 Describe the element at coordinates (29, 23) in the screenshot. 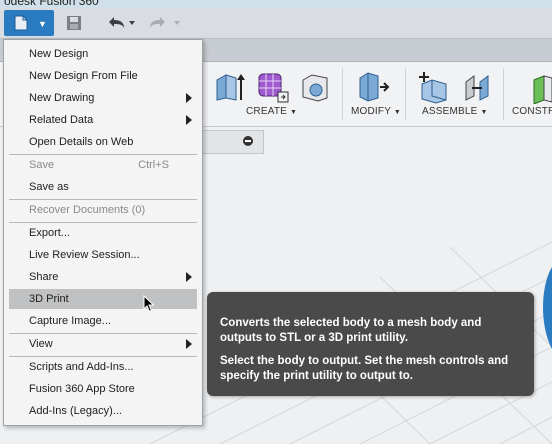

I see `file-menu-button: ▼` at that location.